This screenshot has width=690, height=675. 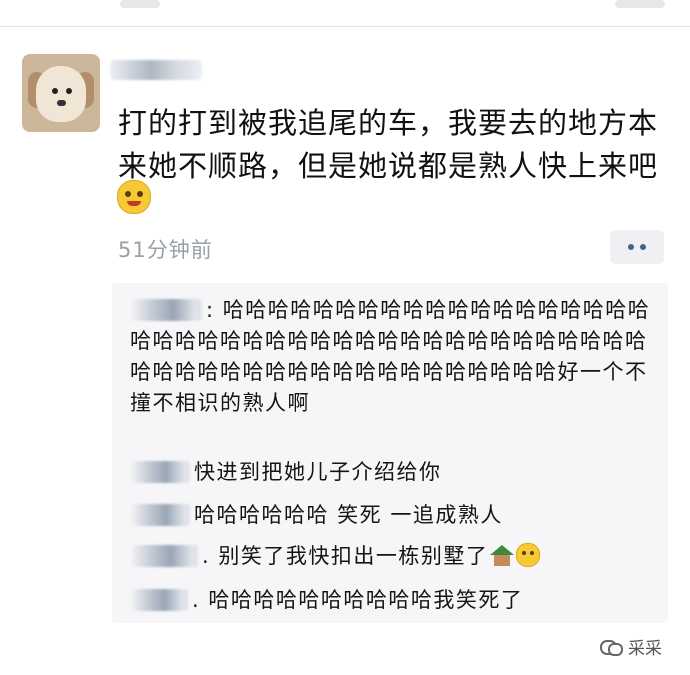 What do you see at coordinates (345, 556) in the screenshot?
I see `comment-text: . 别笑了我快扣出一栋别墅了` at bounding box center [345, 556].